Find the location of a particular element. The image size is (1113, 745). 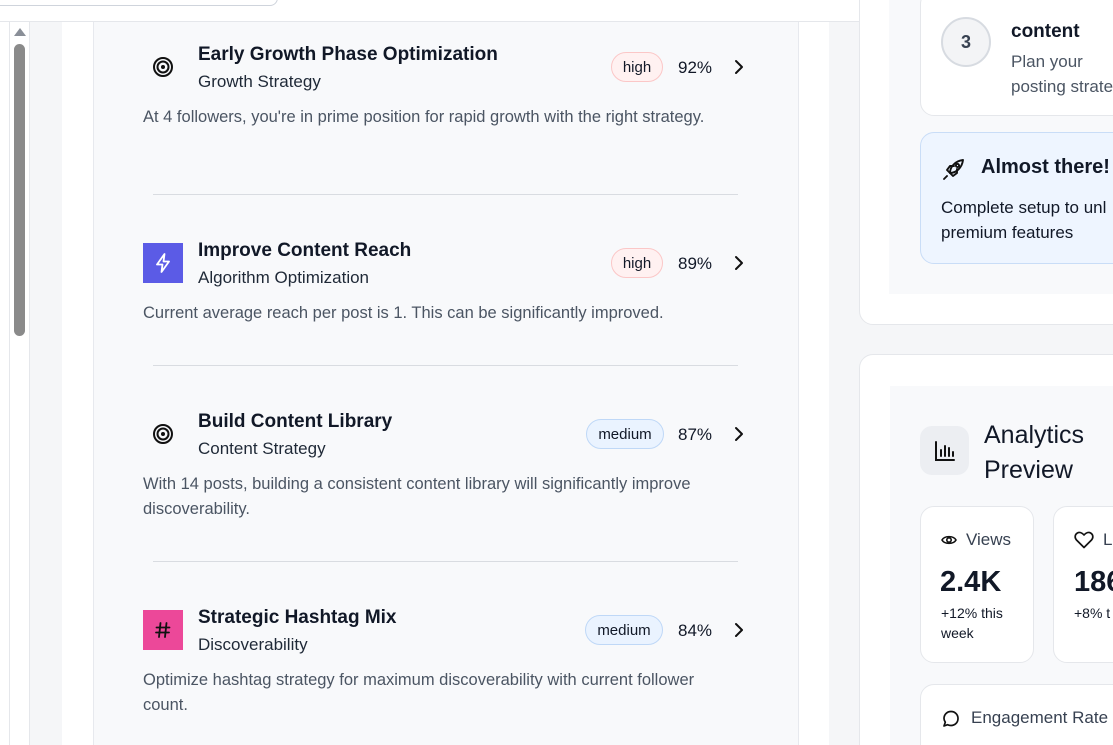

analytics-title: Analytics Preview is located at coordinates (1034, 452).